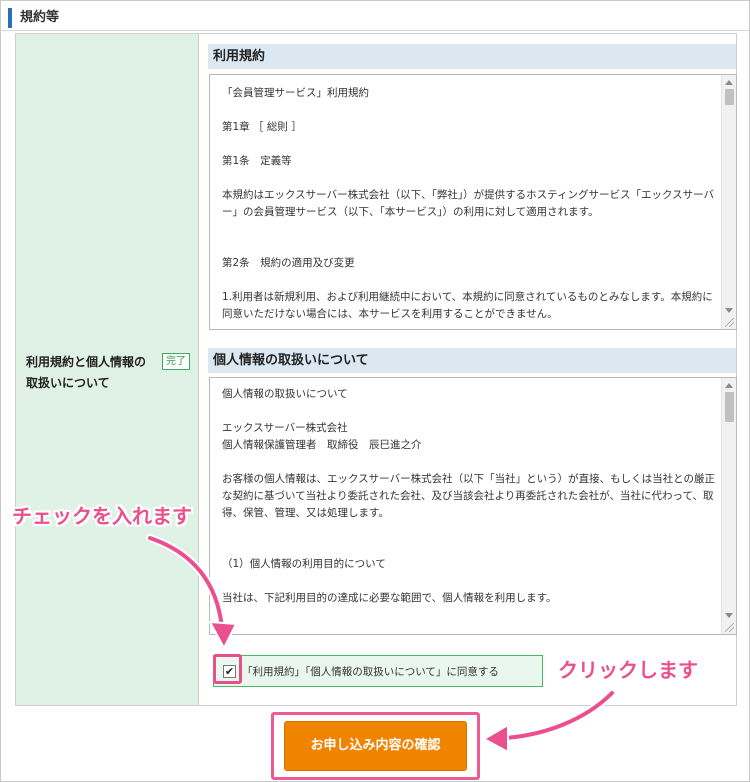  I want to click on privacy-scrollbar, so click(728, 506).